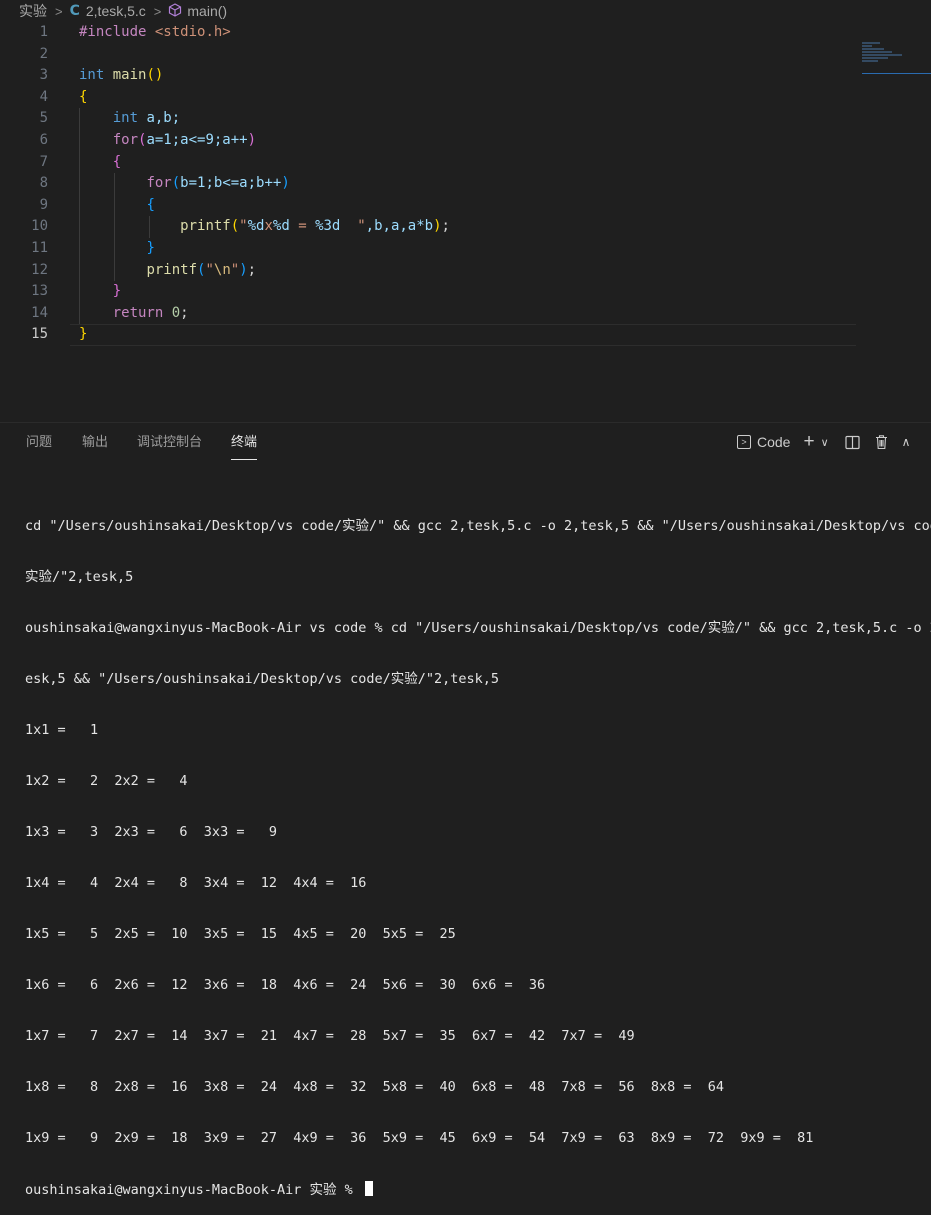  What do you see at coordinates (79, 577) in the screenshot?
I see `terminal-line: 实验/"2,tesk,5` at bounding box center [79, 577].